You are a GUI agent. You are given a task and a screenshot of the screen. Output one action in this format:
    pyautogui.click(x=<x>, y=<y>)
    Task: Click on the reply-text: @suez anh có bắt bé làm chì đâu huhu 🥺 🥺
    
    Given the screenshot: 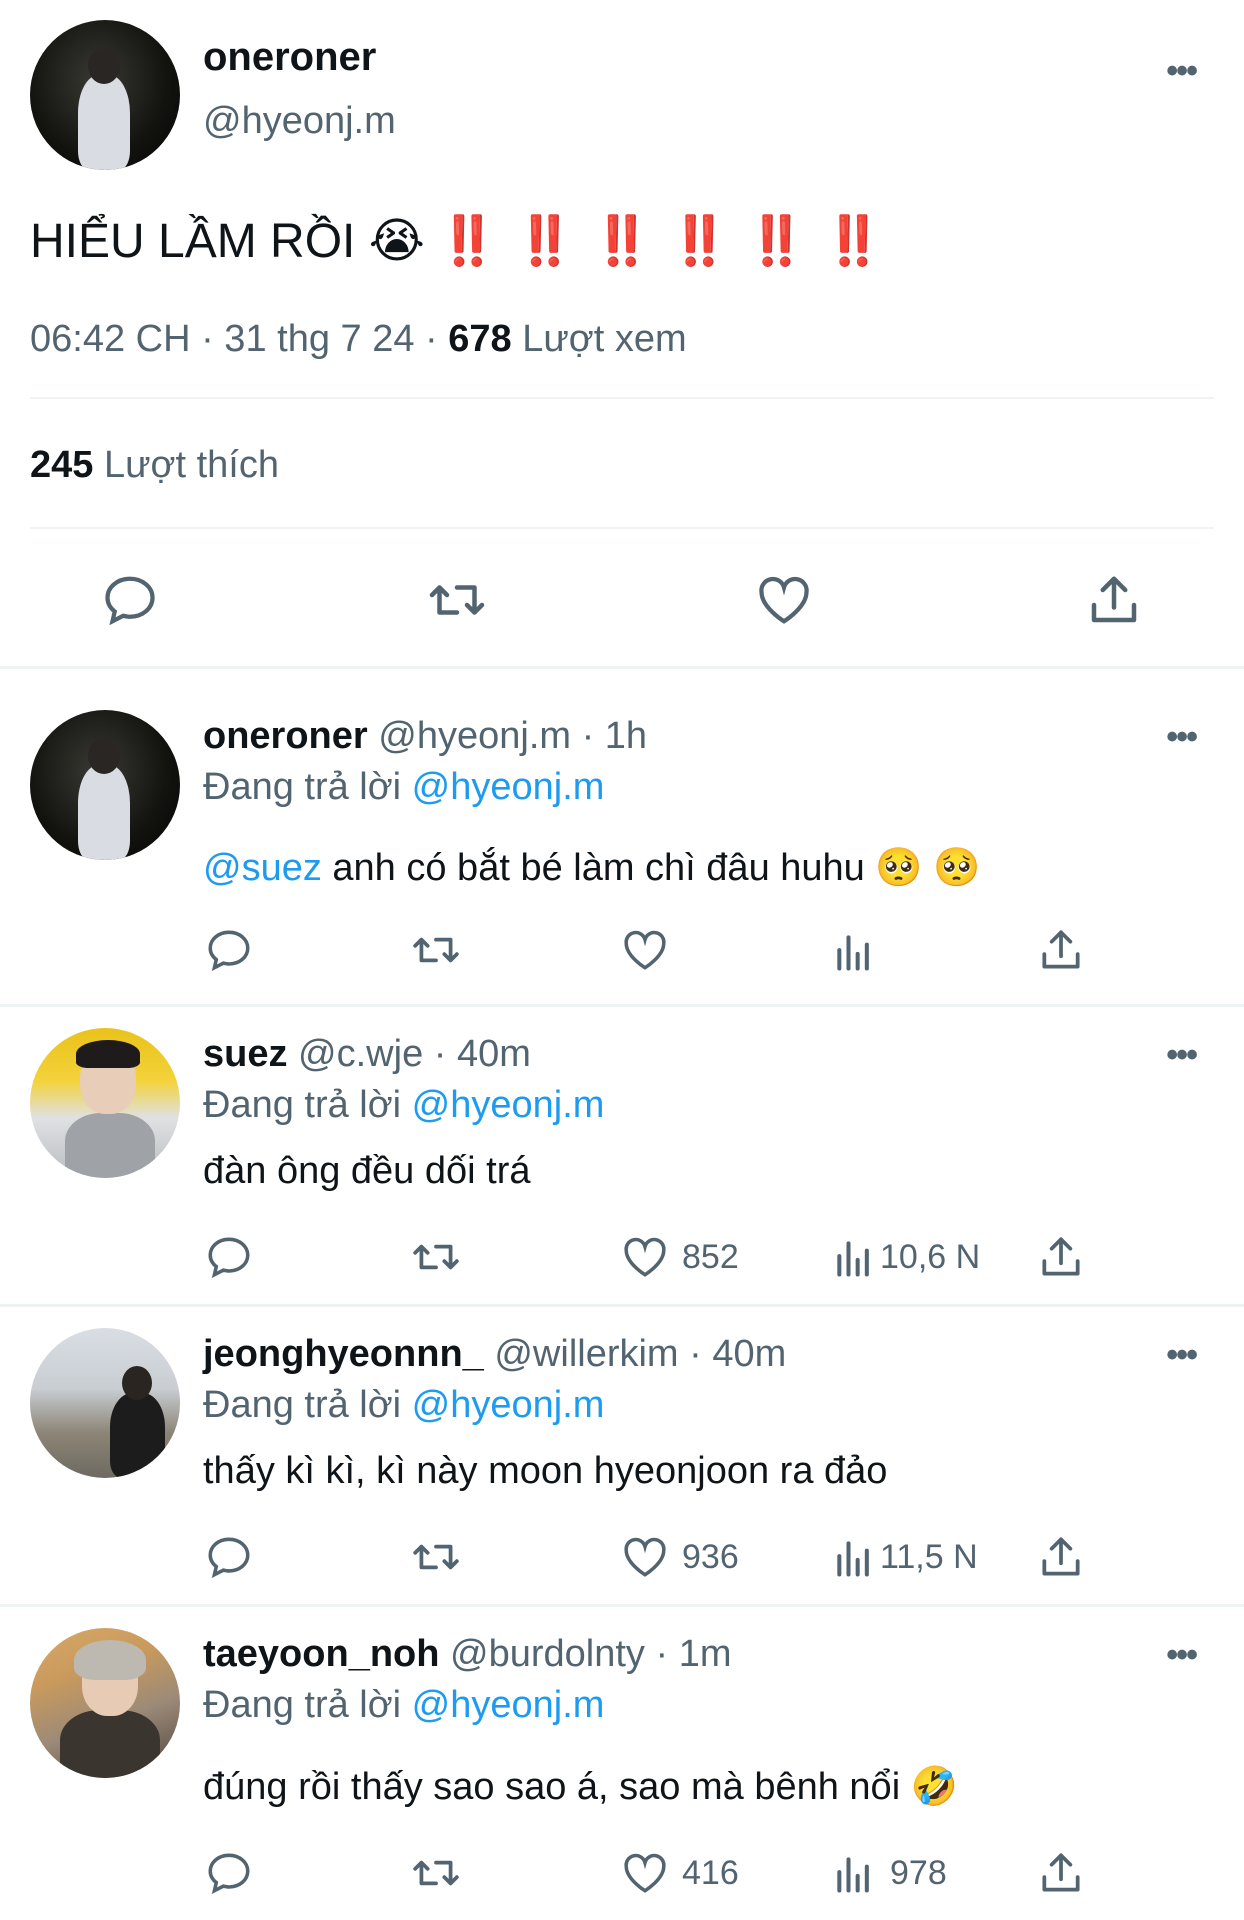 What is the action you would take?
    pyautogui.click(x=592, y=868)
    